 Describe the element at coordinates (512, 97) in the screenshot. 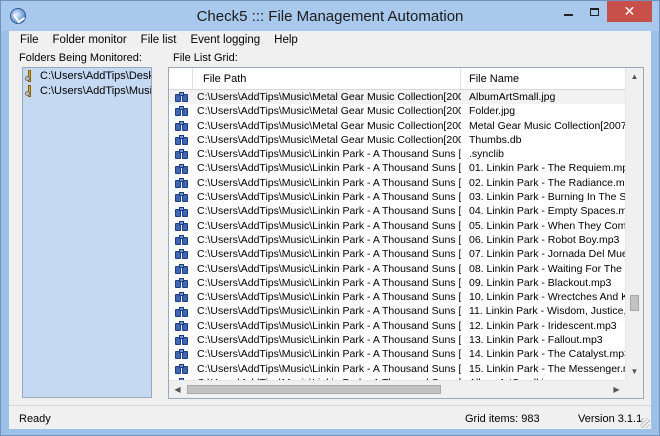

I see `file-name-cell: AlbumArtSmall.jpg` at that location.